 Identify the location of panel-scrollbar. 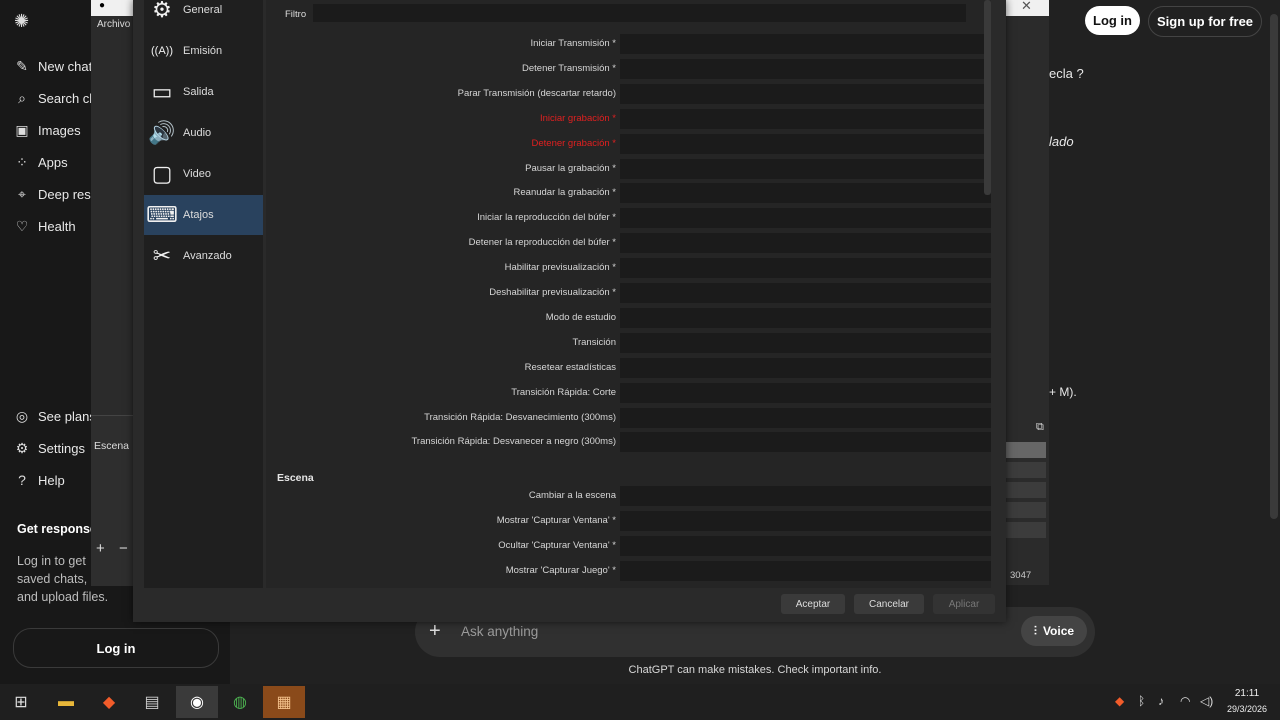
(987, 97).